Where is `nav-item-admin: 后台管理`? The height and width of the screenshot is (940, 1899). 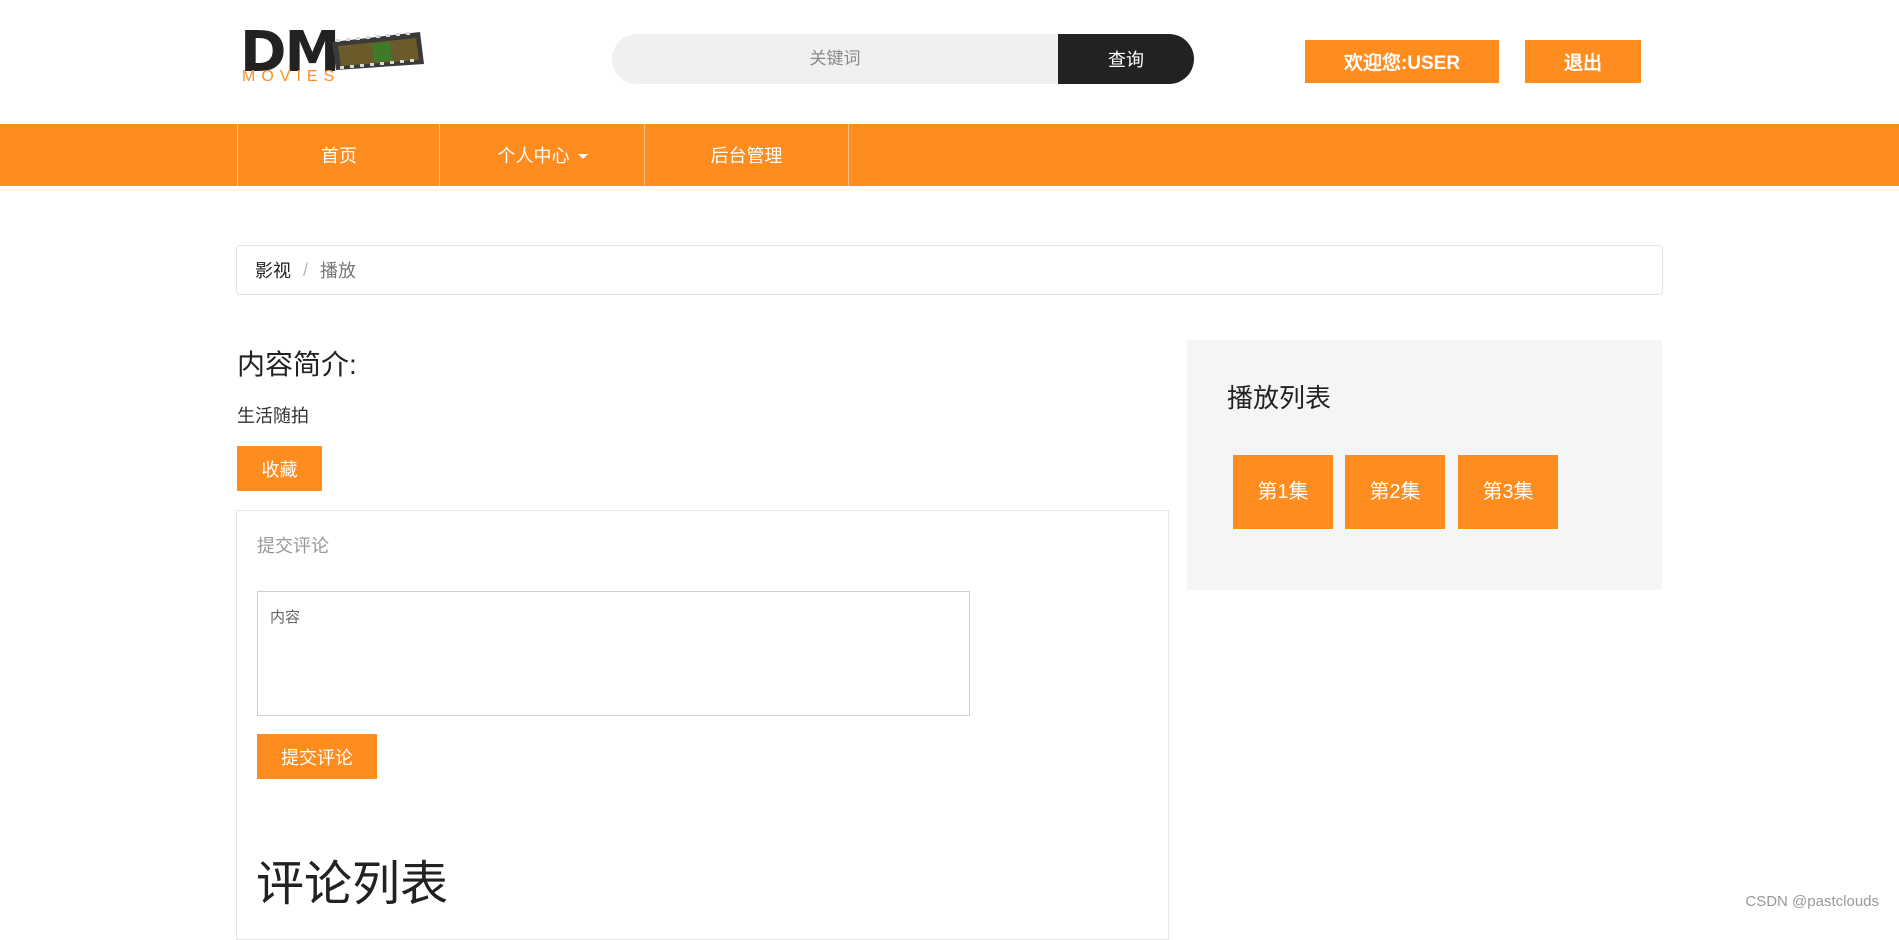
nav-item-admin: 后台管理 is located at coordinates (746, 155).